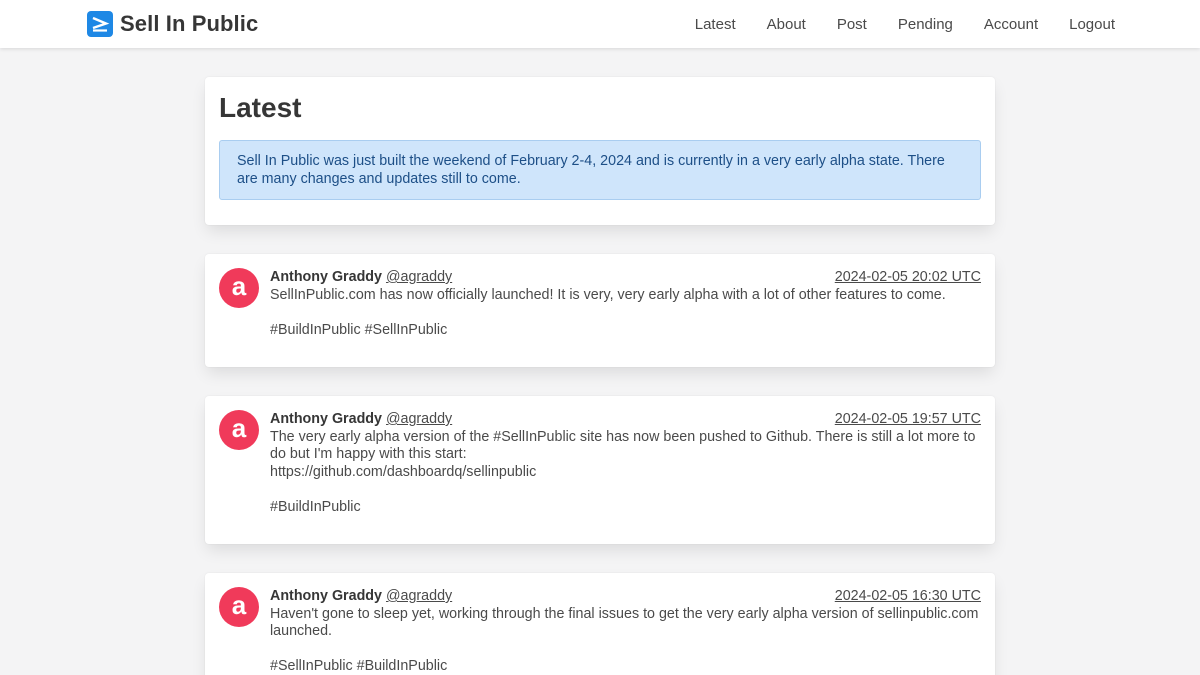 This screenshot has width=1200, height=675. I want to click on page-title: Latest, so click(260, 107).